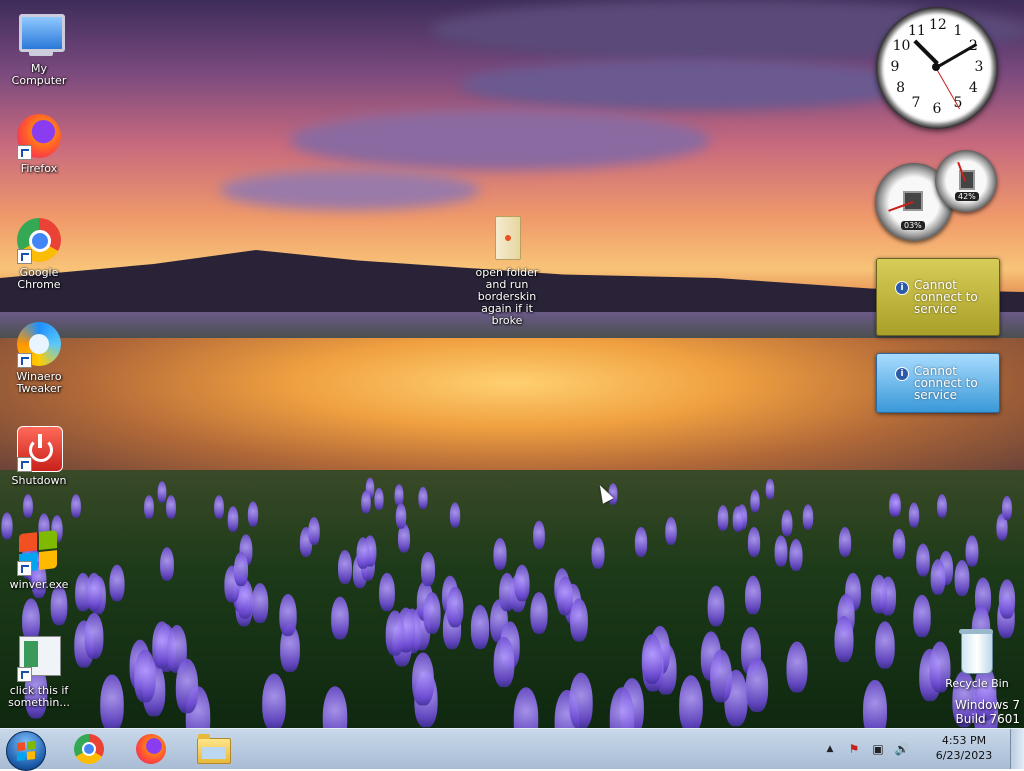  I want to click on chrome-icon, so click(89, 749).